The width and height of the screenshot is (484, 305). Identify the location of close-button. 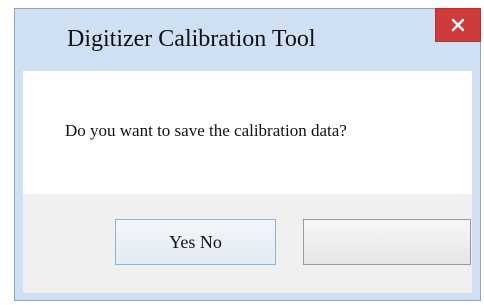
(458, 25).